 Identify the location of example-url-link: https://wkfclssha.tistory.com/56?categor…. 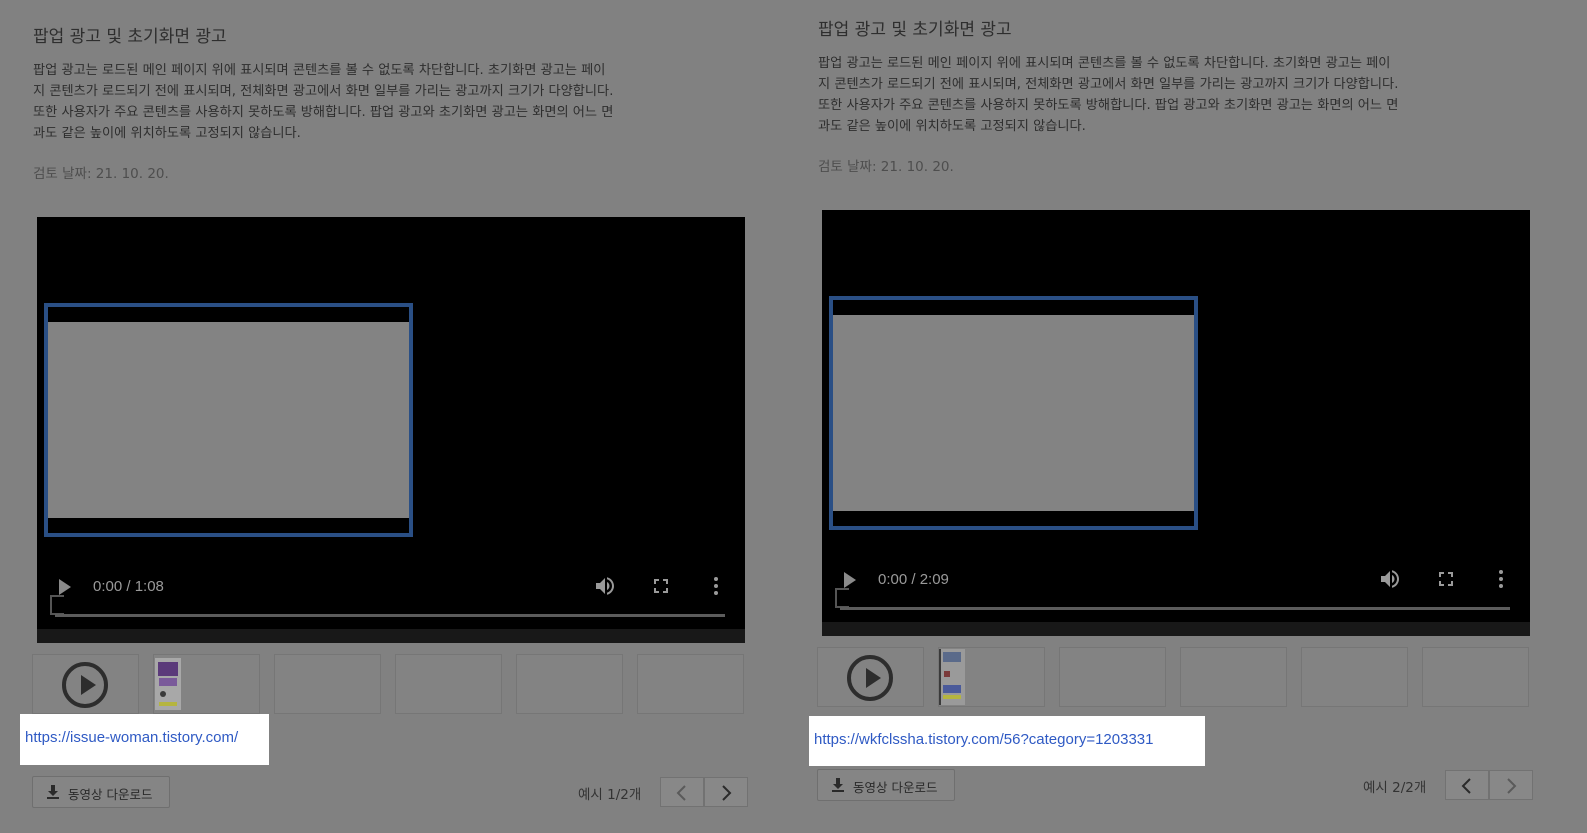
(984, 739).